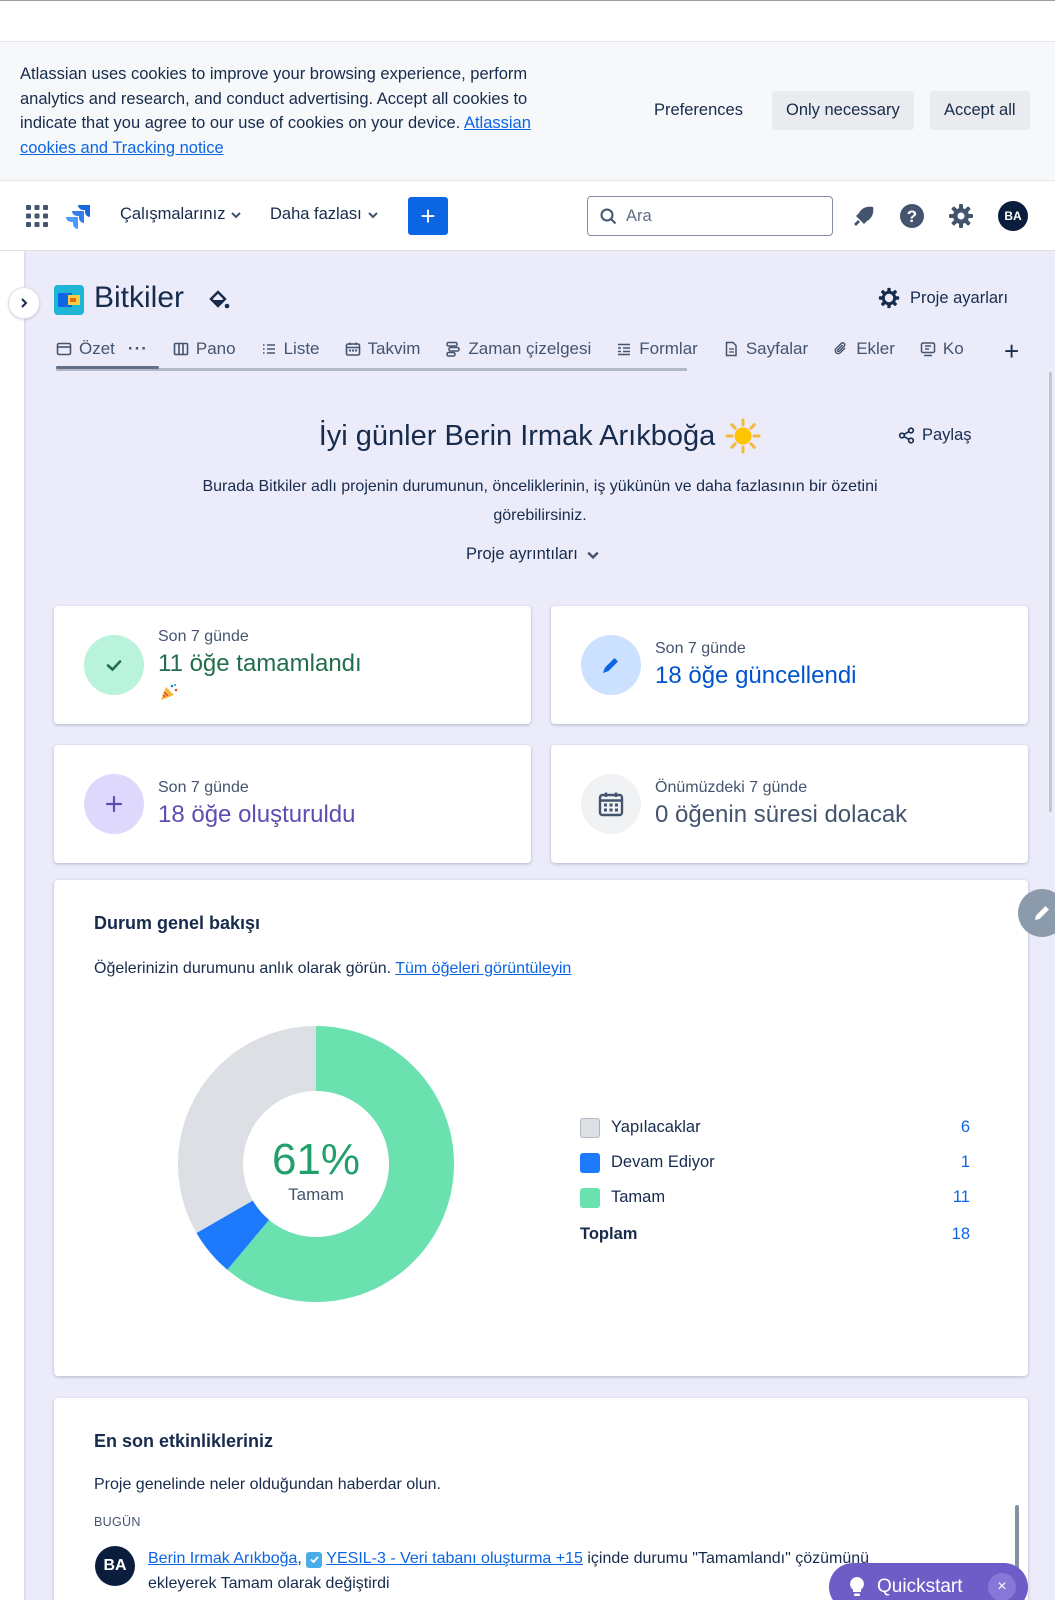 The image size is (1055, 1600). What do you see at coordinates (781, 814) in the screenshot?
I see `stat-value: 0 öğenin süresi dolacak` at bounding box center [781, 814].